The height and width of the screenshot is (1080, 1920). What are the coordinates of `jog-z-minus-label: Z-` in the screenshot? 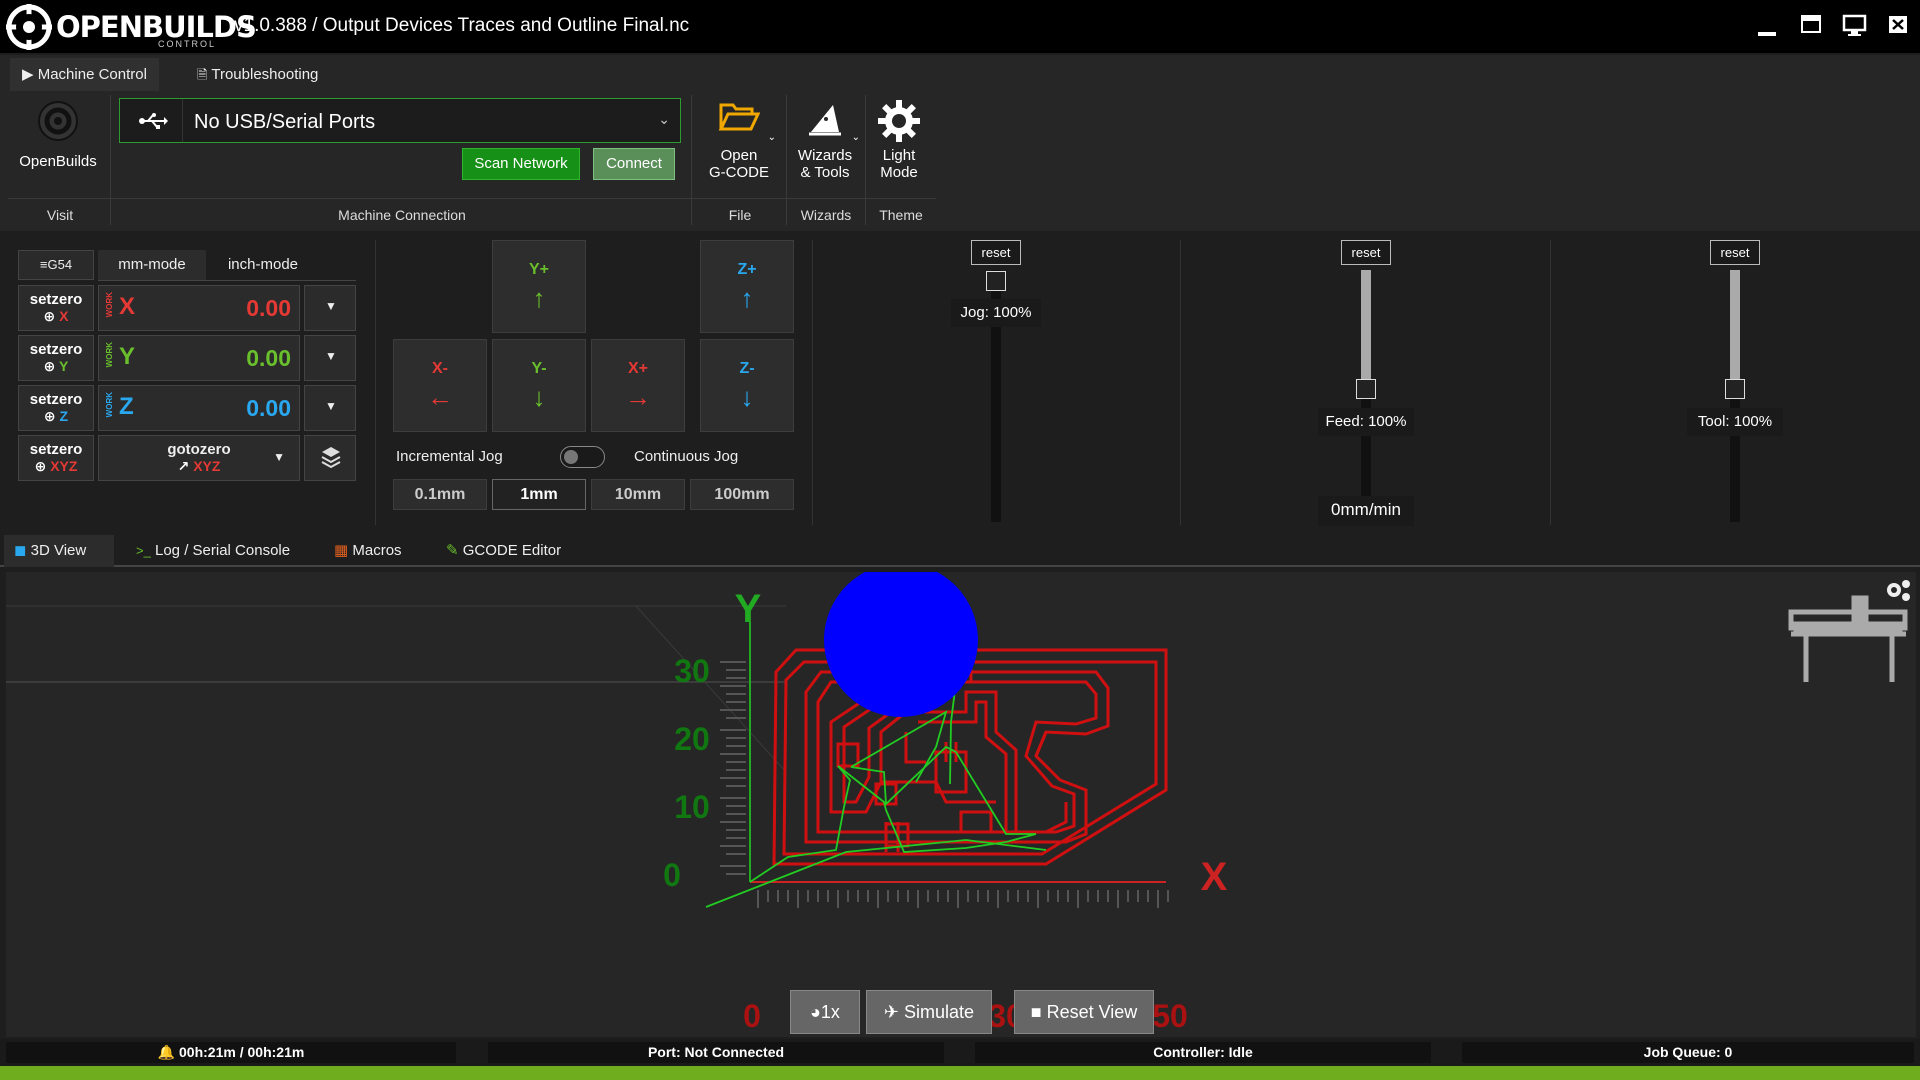 It's located at (747, 368).